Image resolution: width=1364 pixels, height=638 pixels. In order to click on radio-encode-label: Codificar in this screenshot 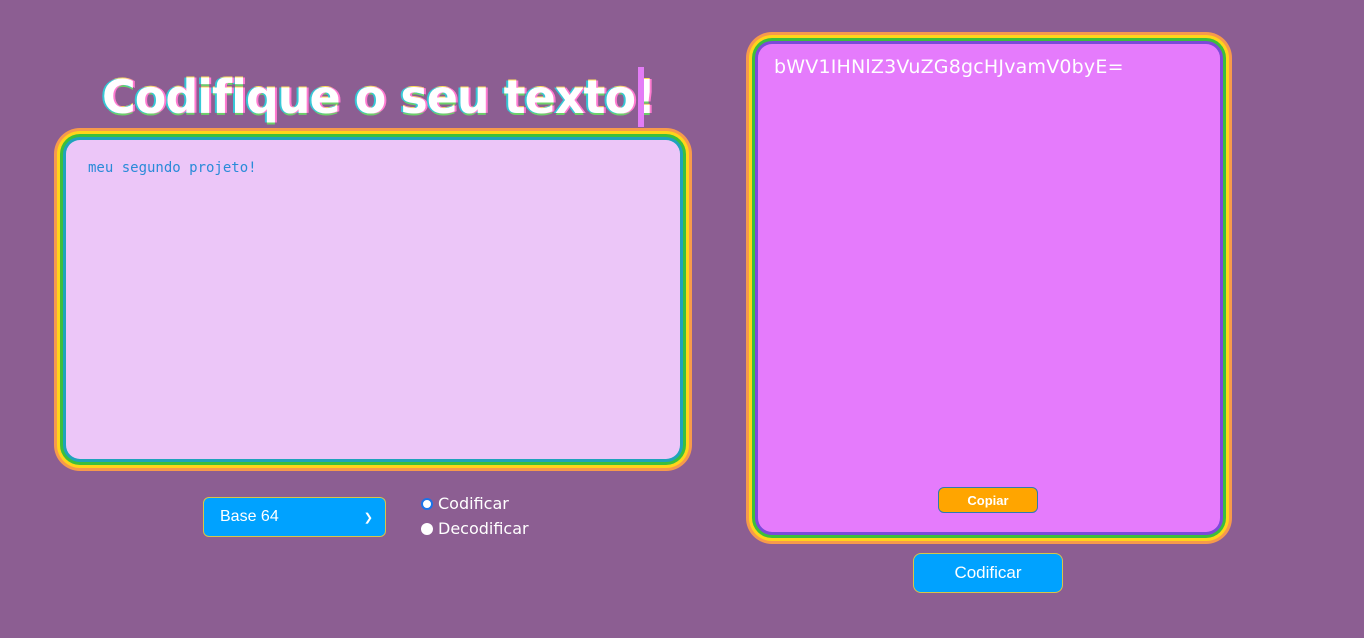, I will do `click(473, 503)`.